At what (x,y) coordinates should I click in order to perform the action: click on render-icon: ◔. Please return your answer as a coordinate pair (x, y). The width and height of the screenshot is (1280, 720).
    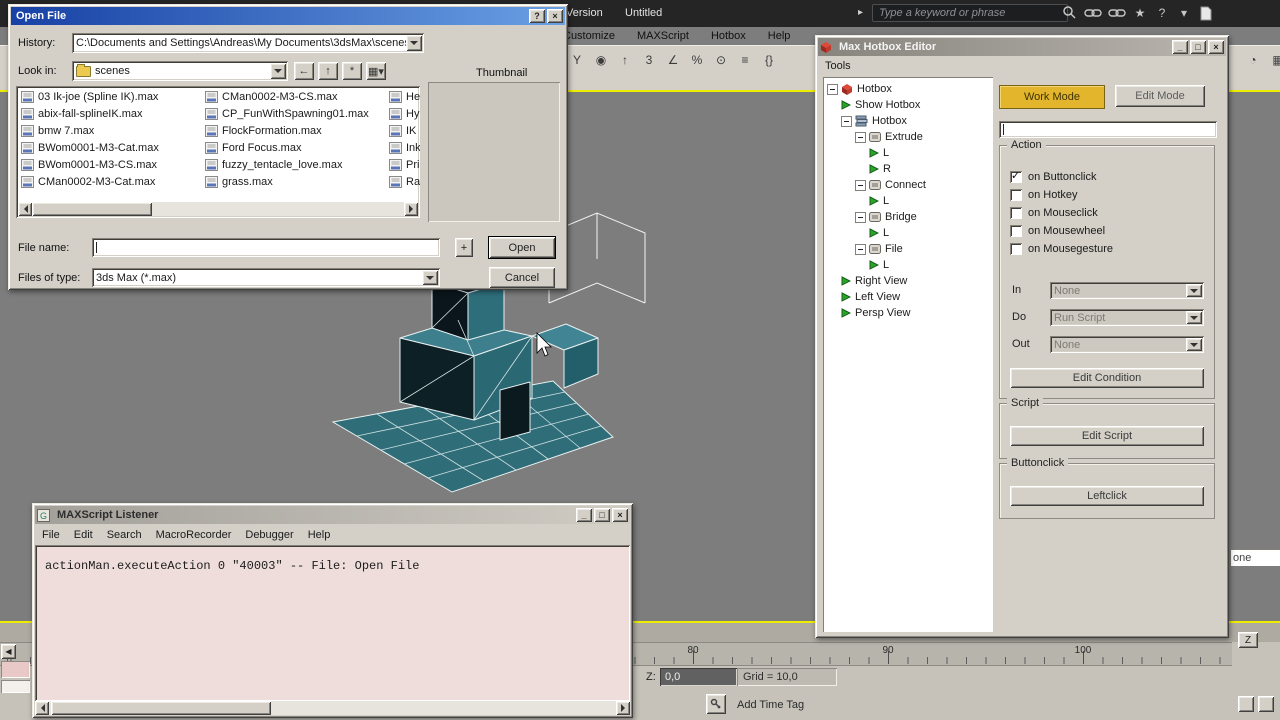
    Looking at the image, I should click on (1253, 60).